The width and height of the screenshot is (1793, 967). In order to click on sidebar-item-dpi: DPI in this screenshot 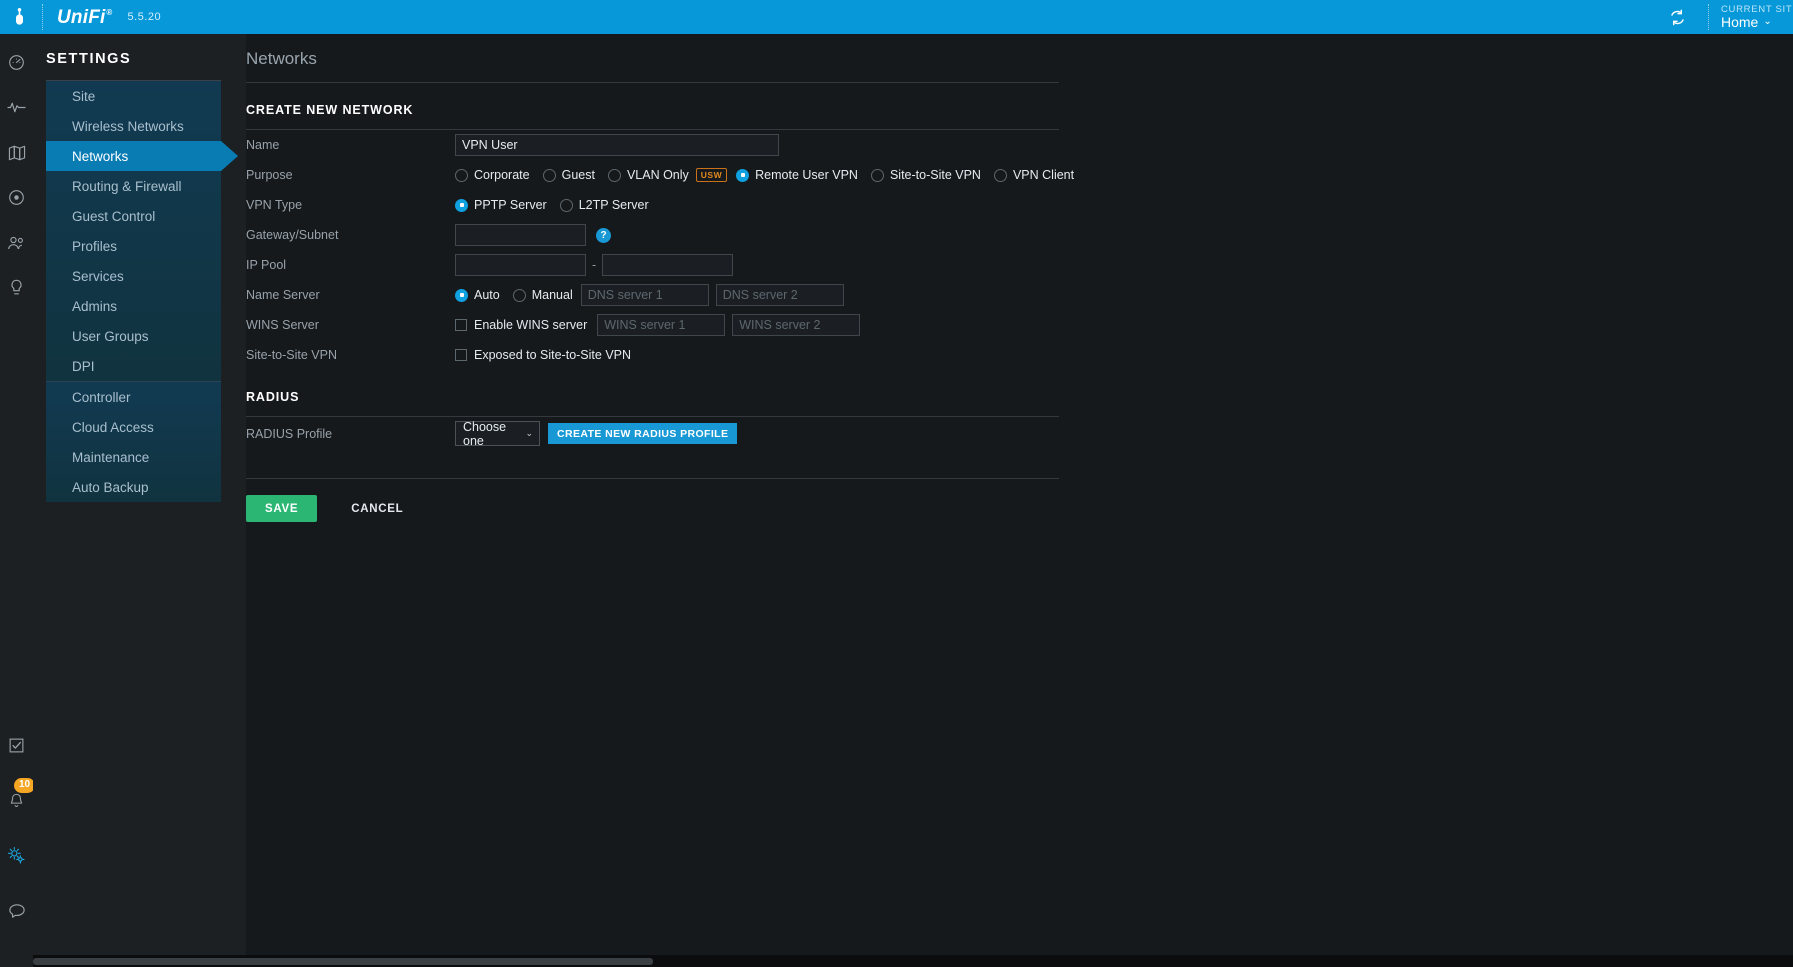, I will do `click(133, 366)`.